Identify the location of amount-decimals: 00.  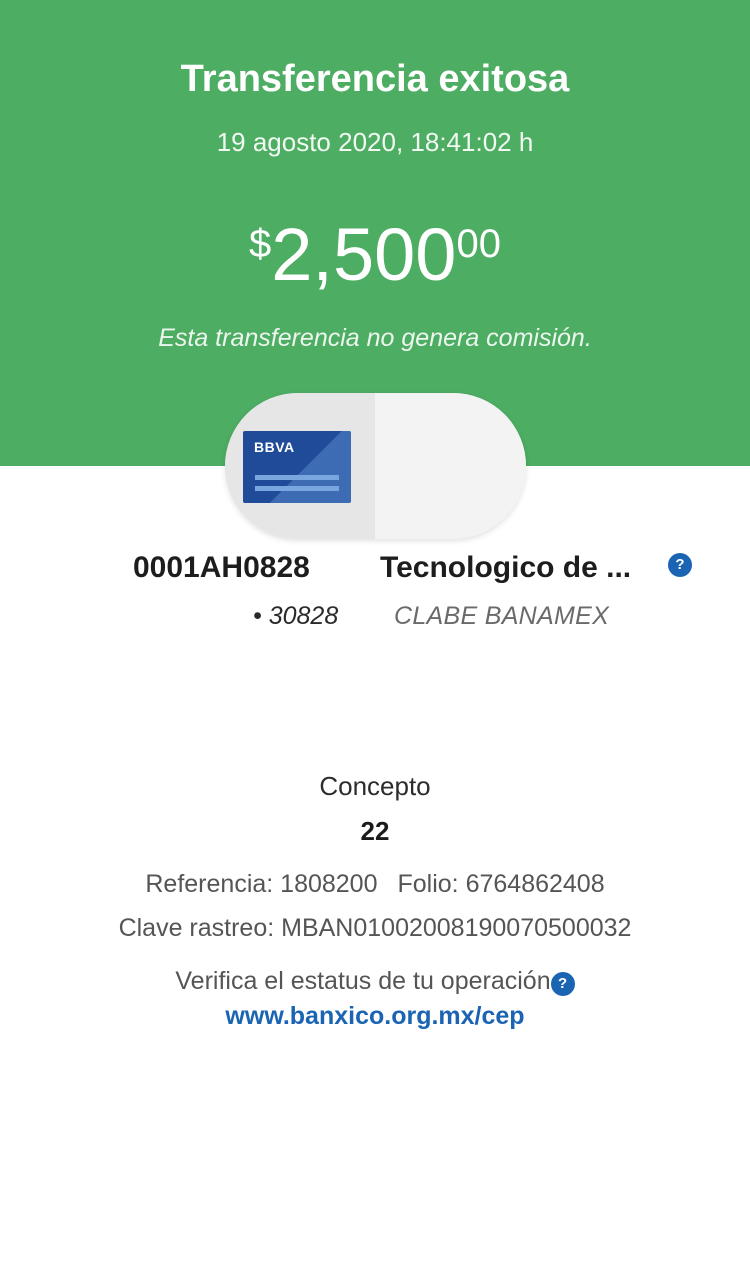
(478, 244).